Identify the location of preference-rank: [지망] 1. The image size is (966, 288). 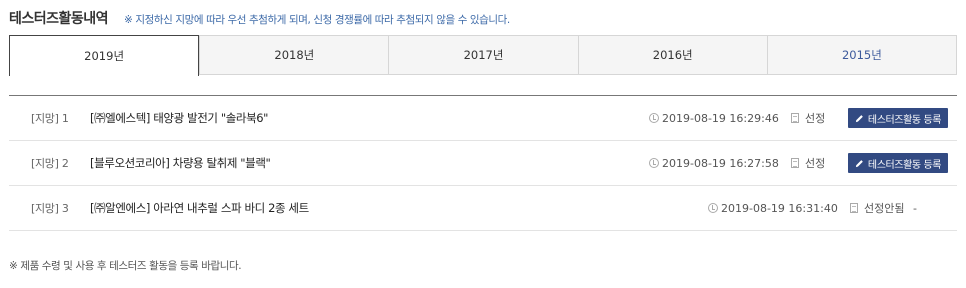
(50, 118).